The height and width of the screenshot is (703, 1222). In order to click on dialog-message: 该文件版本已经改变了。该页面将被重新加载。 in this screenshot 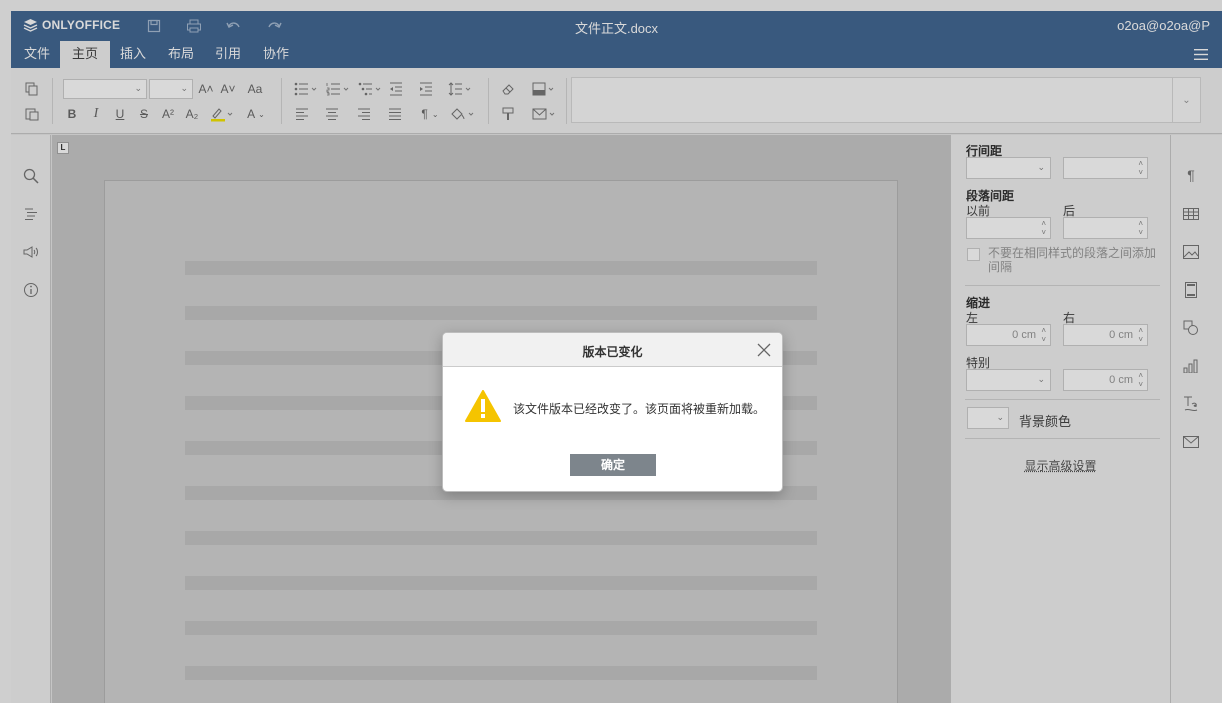, I will do `click(639, 409)`.